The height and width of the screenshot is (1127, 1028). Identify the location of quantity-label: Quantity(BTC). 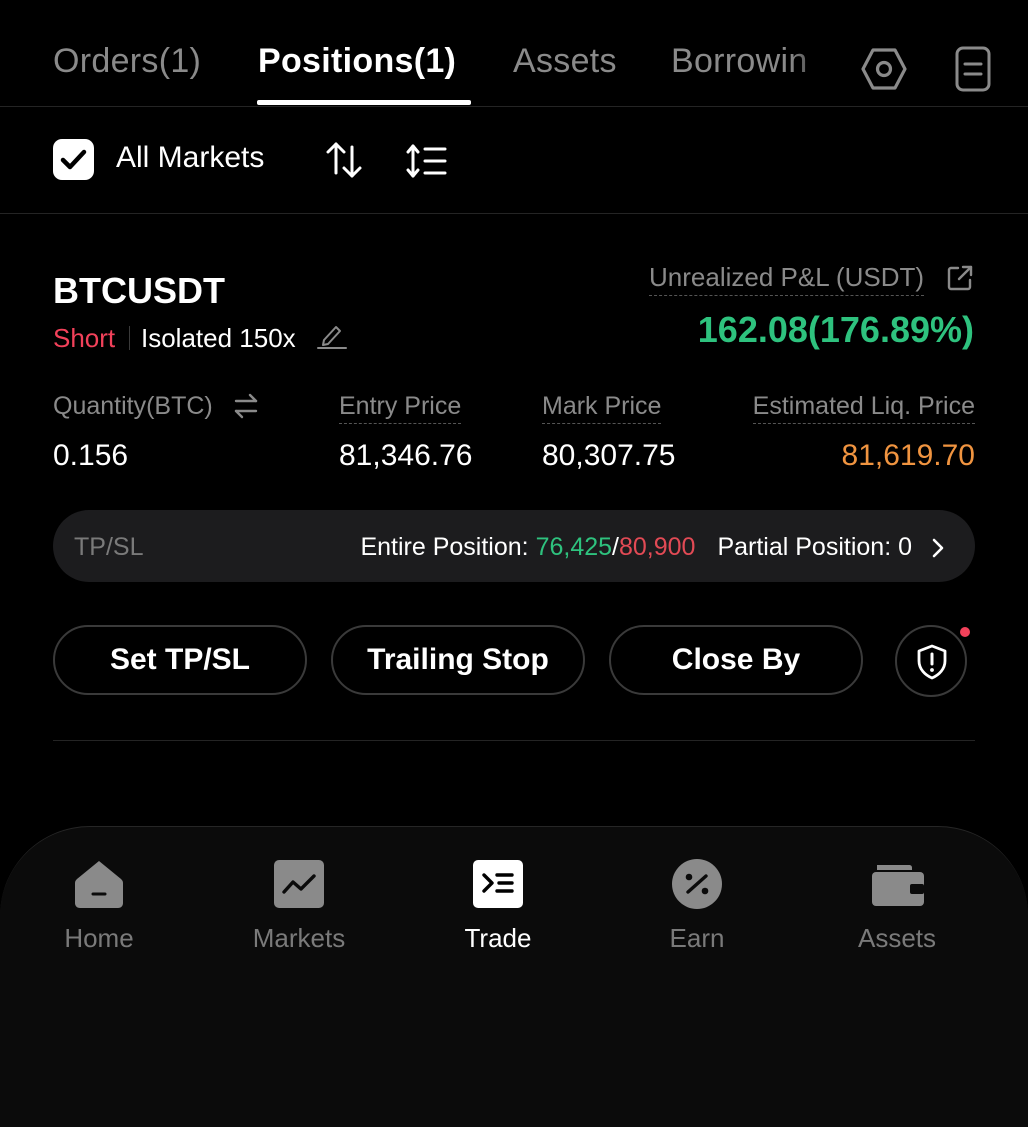
(133, 406).